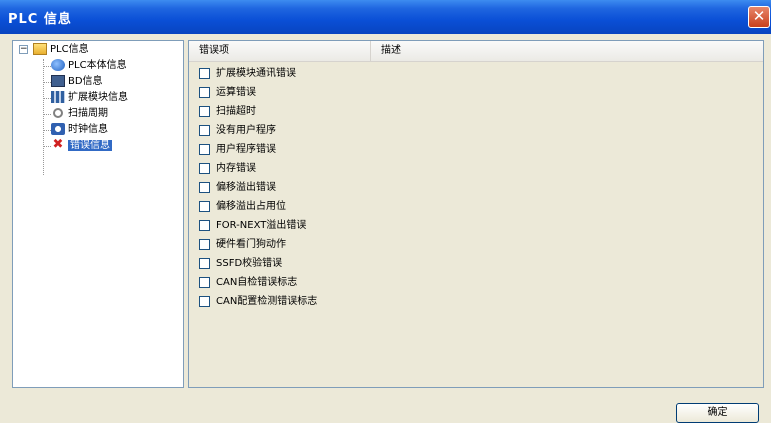 Image resolution: width=771 pixels, height=423 pixels. Describe the element at coordinates (242, 245) in the screenshot. I see `list-item: 硬件看门狗动作` at that location.